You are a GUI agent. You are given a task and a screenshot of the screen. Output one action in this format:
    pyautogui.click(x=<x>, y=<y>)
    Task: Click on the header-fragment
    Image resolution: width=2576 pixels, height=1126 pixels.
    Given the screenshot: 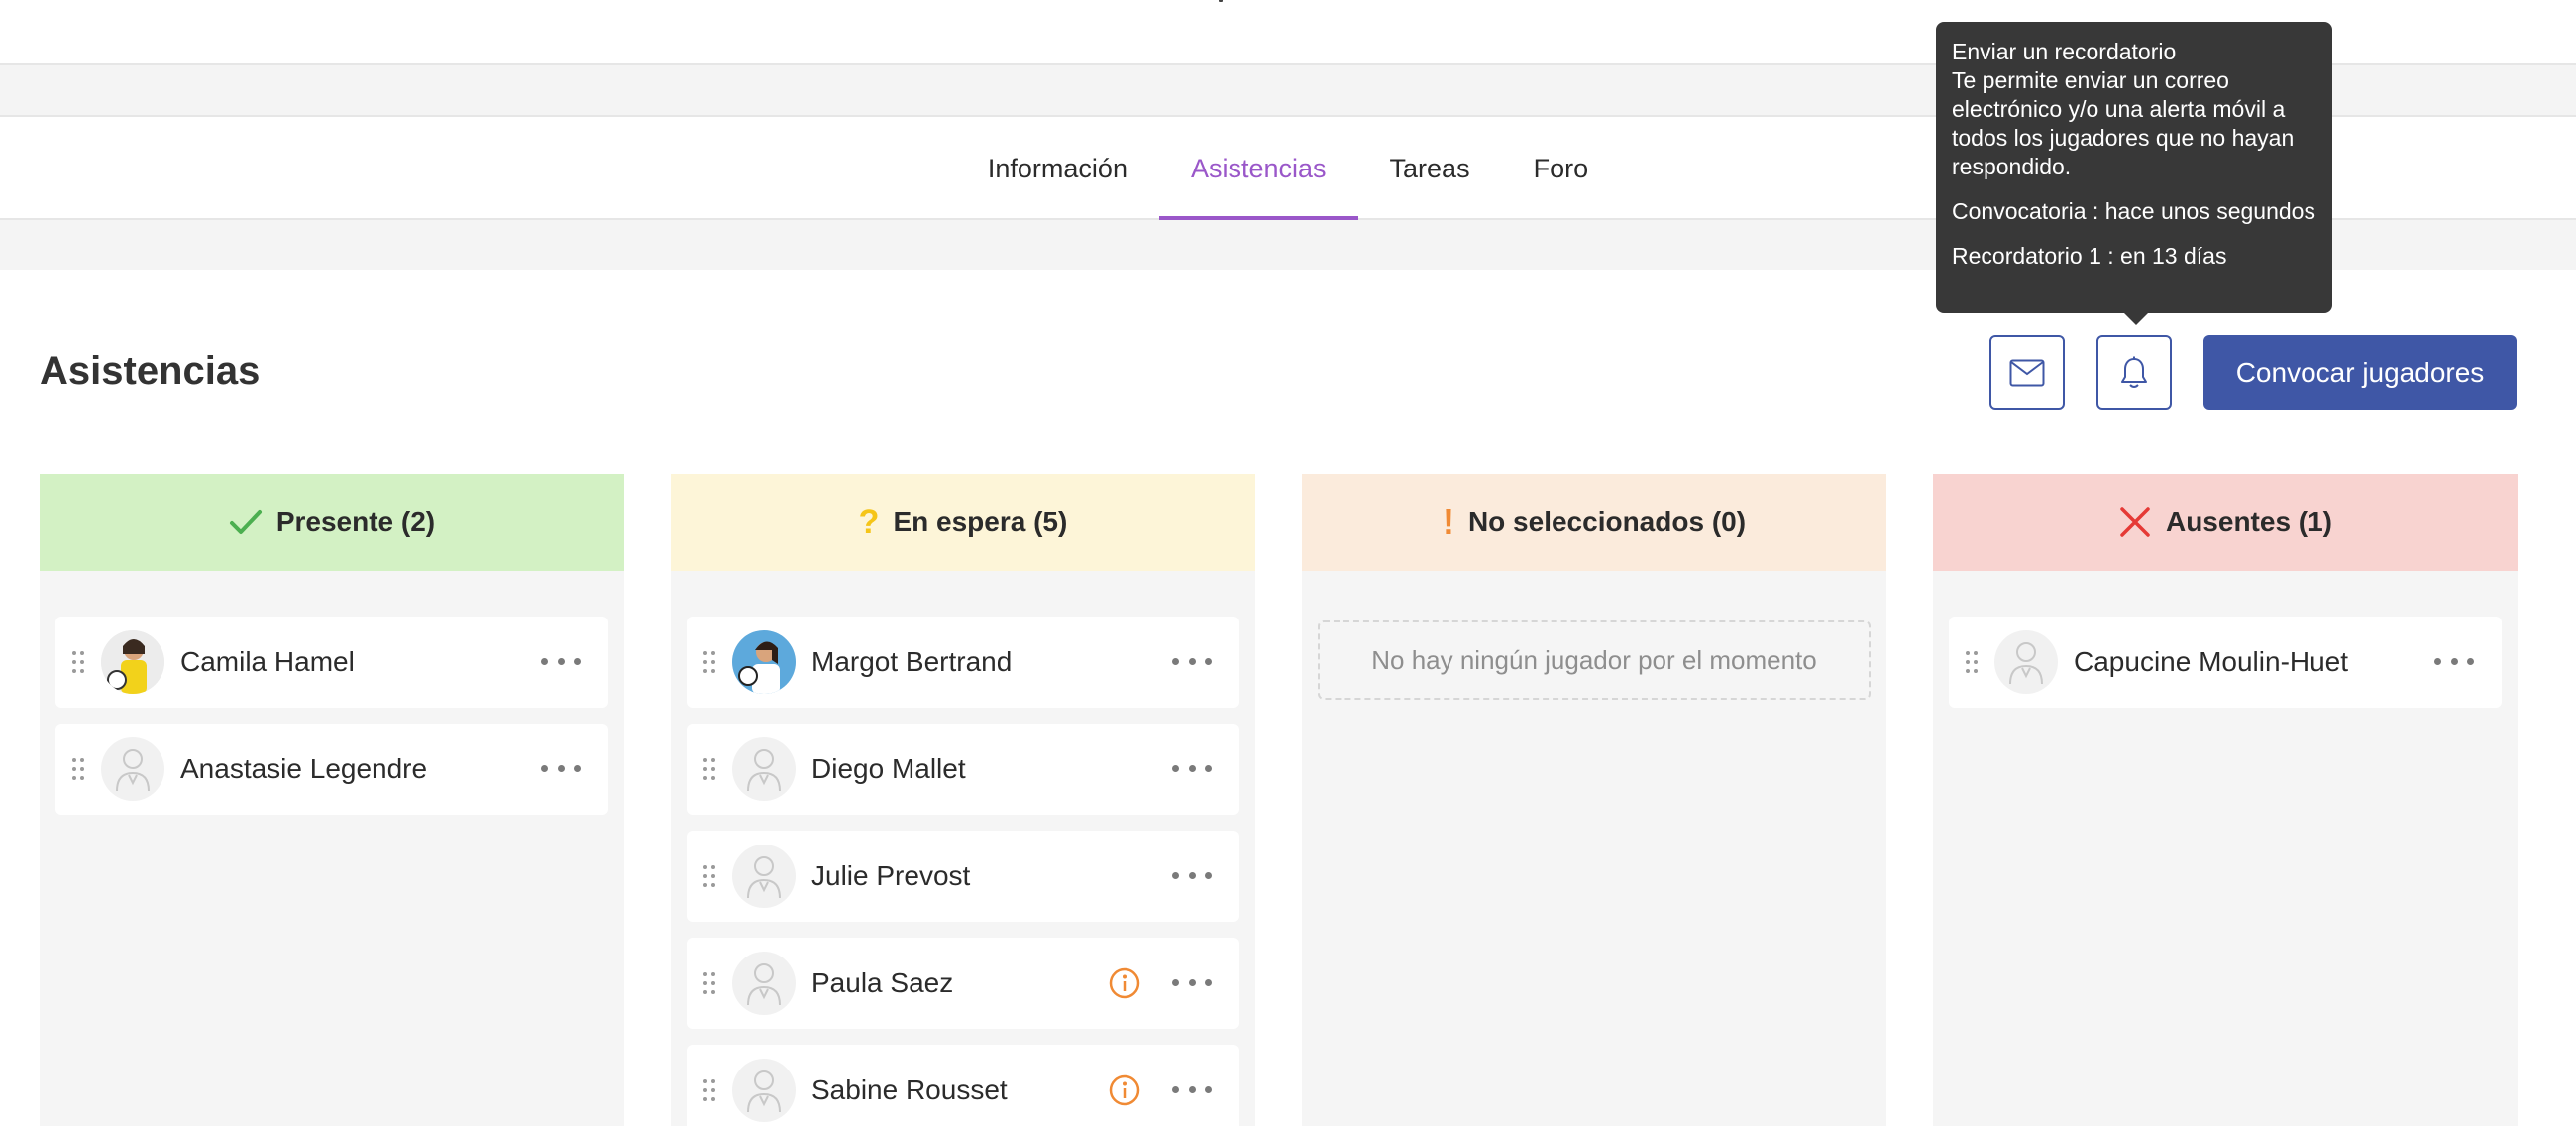 What is the action you would take?
    pyautogui.click(x=1221, y=1)
    